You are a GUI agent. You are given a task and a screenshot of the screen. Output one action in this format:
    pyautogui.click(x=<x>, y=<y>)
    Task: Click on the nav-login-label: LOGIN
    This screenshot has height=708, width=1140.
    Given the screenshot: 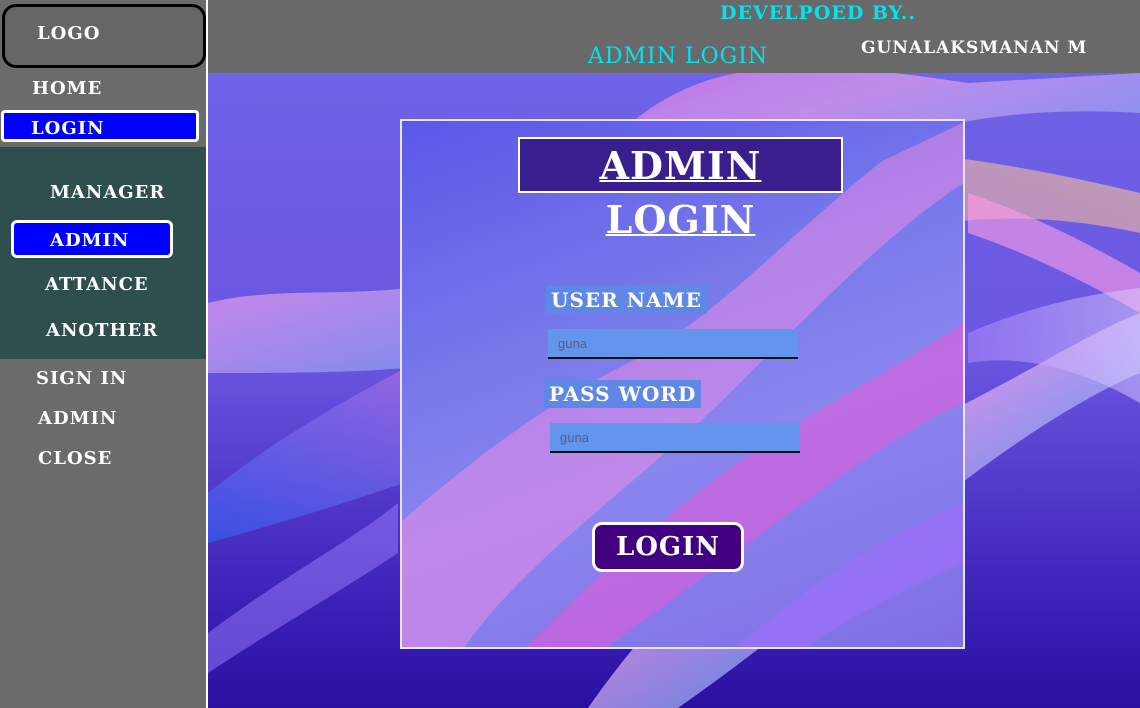 What is the action you would take?
    pyautogui.click(x=68, y=128)
    